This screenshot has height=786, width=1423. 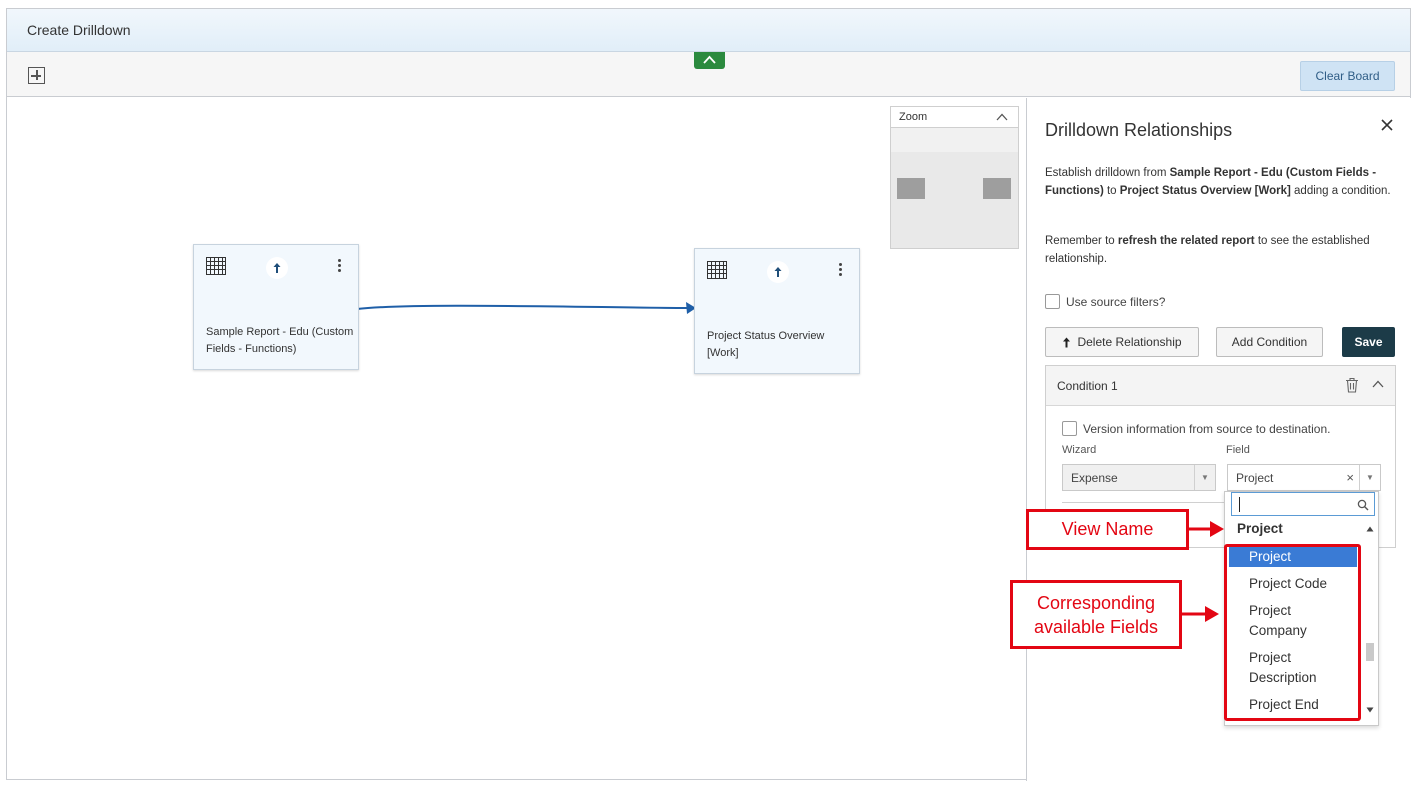 I want to click on dropdown-scrollbar, so click(x=1370, y=619).